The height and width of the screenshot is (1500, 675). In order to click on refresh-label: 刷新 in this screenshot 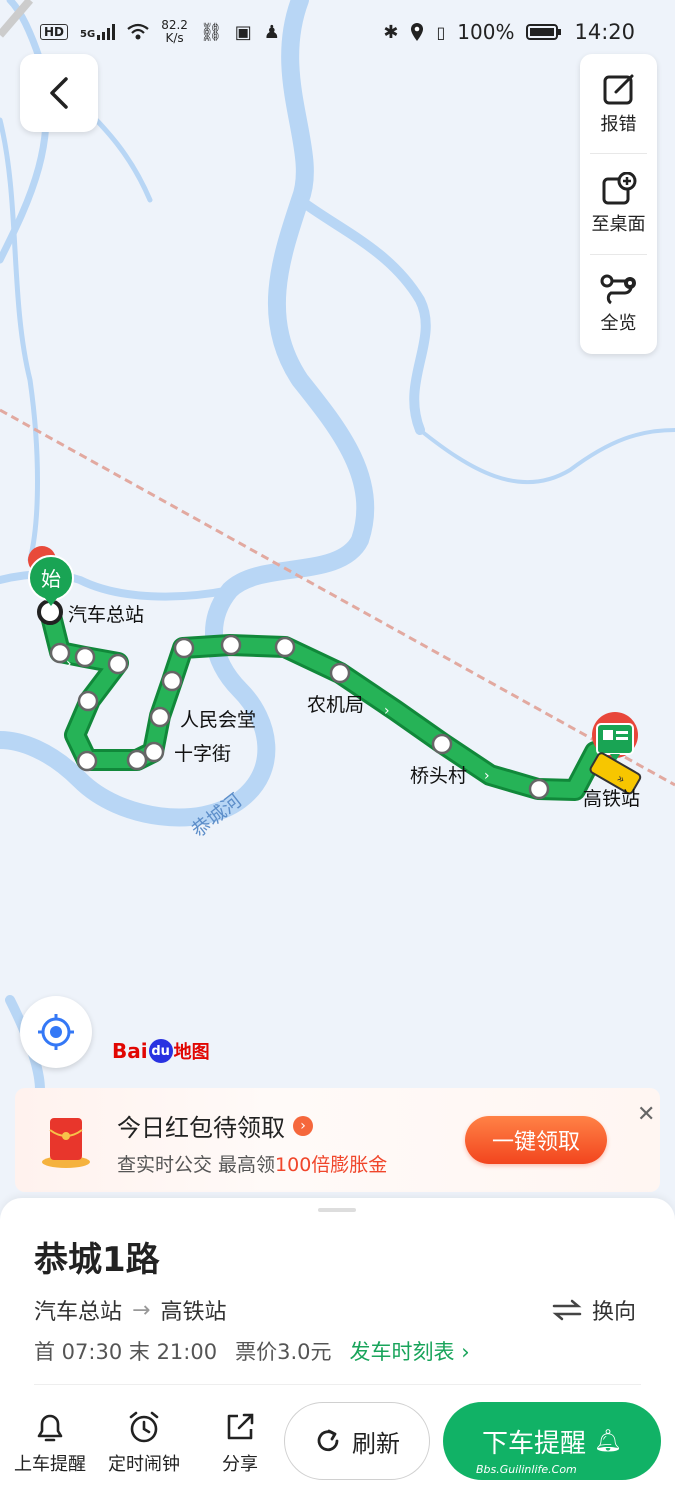, I will do `click(376, 1443)`.